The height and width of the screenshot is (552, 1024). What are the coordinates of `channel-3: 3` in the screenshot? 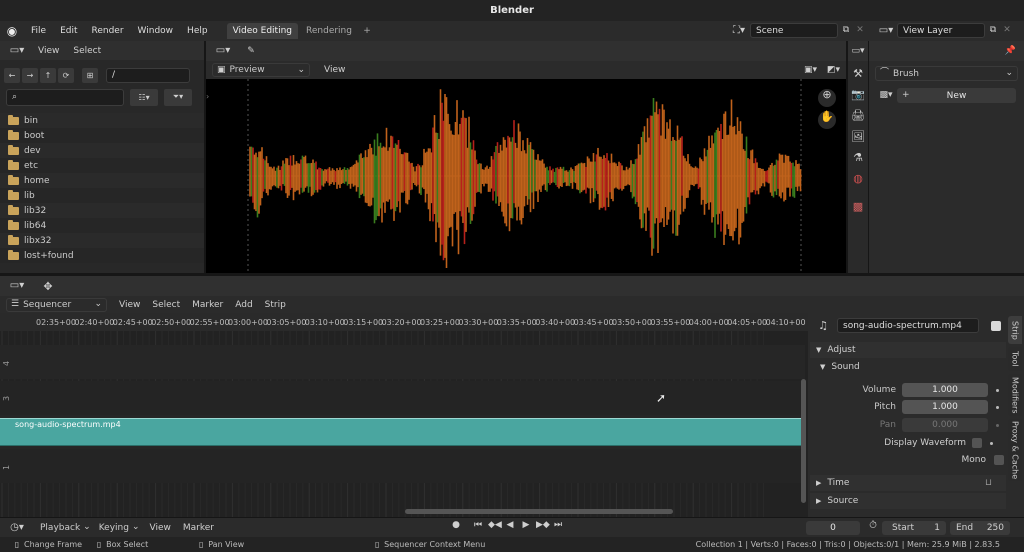 It's located at (402, 398).